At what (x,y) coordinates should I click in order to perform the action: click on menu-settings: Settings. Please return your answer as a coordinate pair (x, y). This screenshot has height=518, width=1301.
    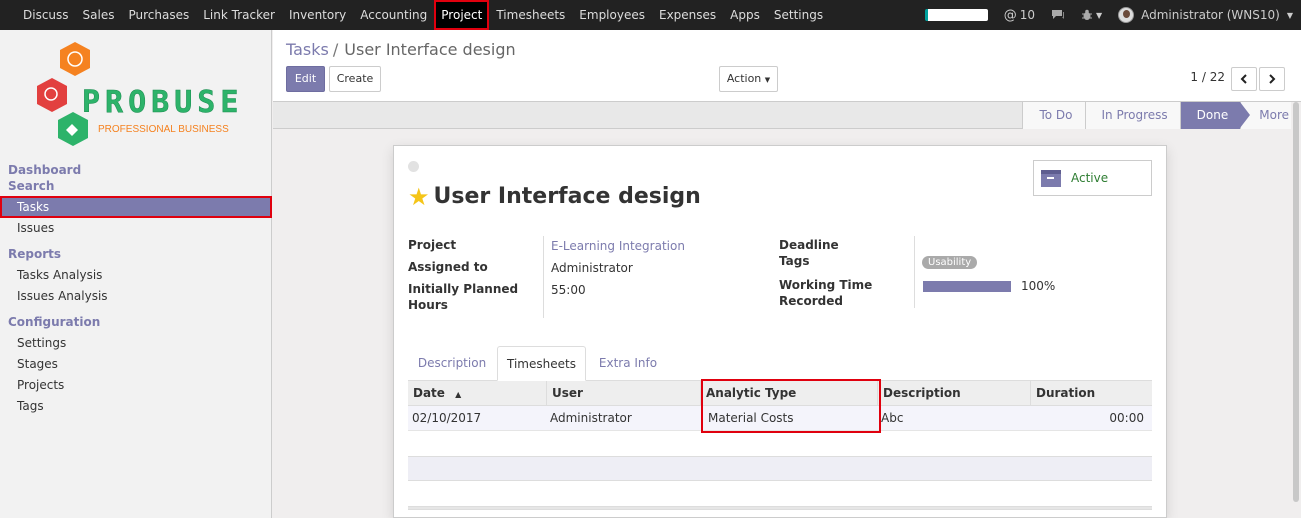
    Looking at the image, I should click on (798, 15).